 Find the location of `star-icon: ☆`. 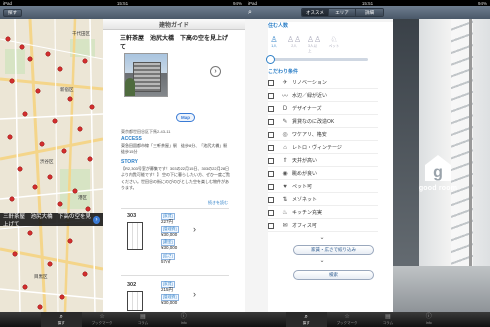

star-icon: ☆ is located at coordinates (347, 316).